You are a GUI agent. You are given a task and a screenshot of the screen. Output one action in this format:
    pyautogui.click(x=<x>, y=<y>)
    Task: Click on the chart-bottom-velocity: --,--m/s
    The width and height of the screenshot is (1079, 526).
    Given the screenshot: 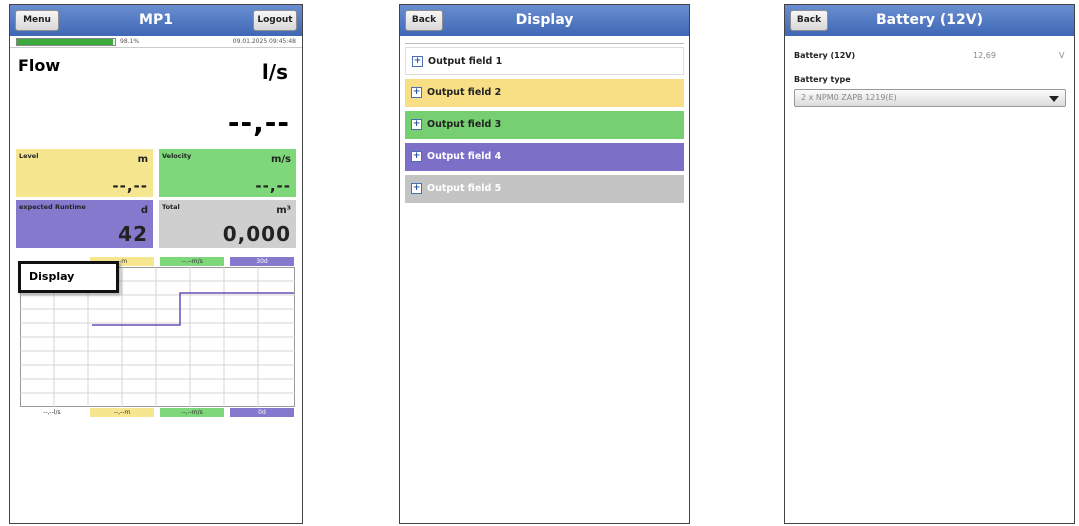 What is the action you would take?
    pyautogui.click(x=192, y=412)
    